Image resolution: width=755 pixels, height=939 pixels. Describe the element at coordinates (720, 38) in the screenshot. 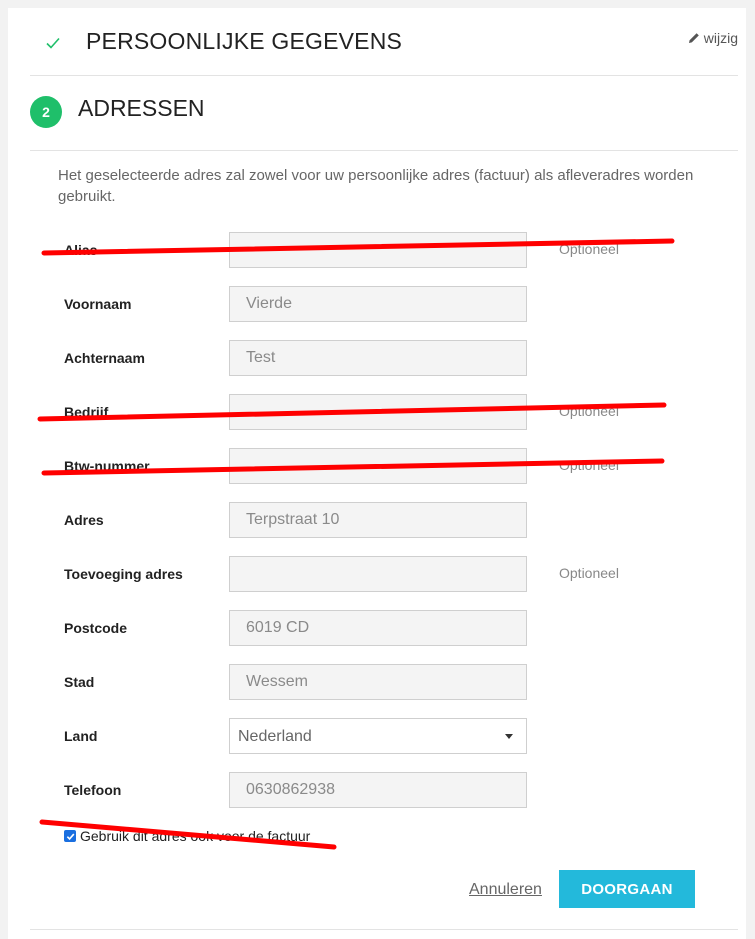

I see `edit-label: wijzig` at that location.